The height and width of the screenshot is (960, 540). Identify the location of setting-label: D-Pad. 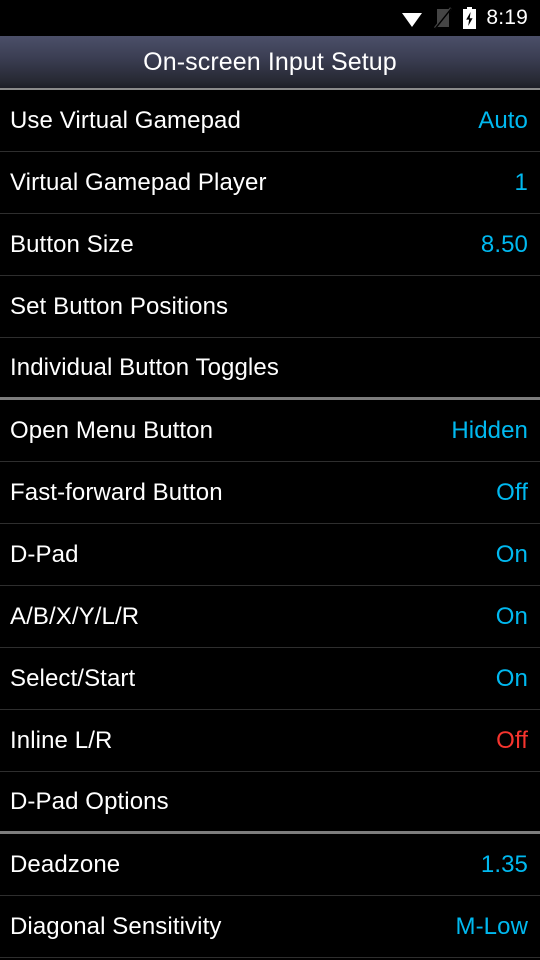
(44, 554).